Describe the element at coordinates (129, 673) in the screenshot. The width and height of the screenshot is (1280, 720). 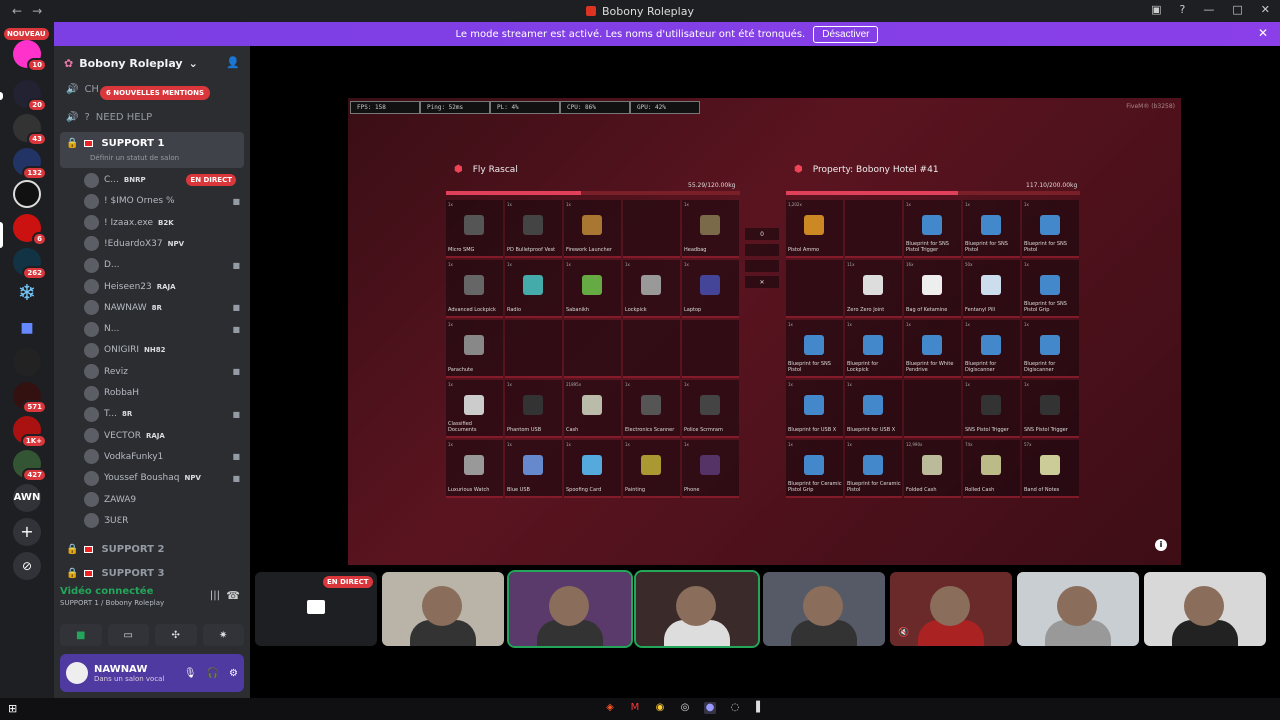
I see `user-info: NAWNAW Dans un salon vocal` at that location.